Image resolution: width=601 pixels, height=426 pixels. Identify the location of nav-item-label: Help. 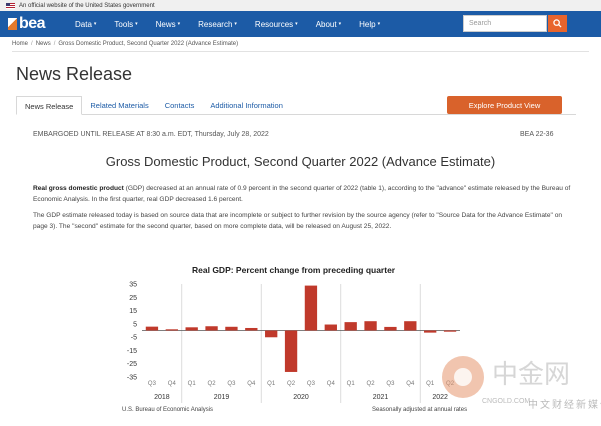
(367, 24).